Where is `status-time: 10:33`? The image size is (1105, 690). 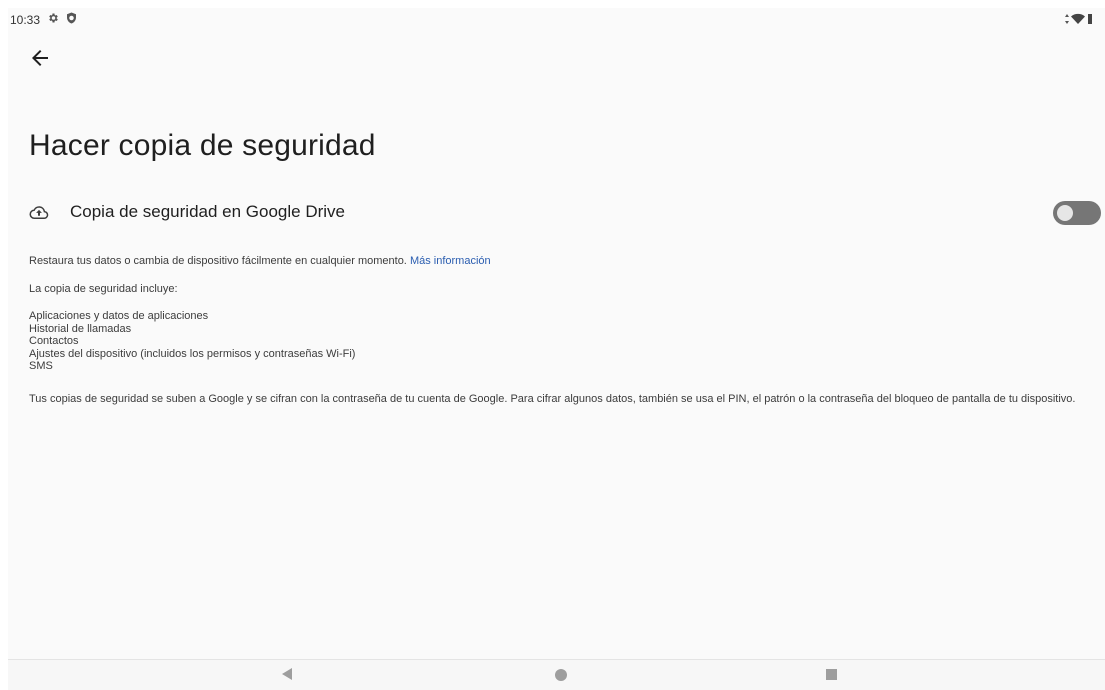
status-time: 10:33 is located at coordinates (25, 20).